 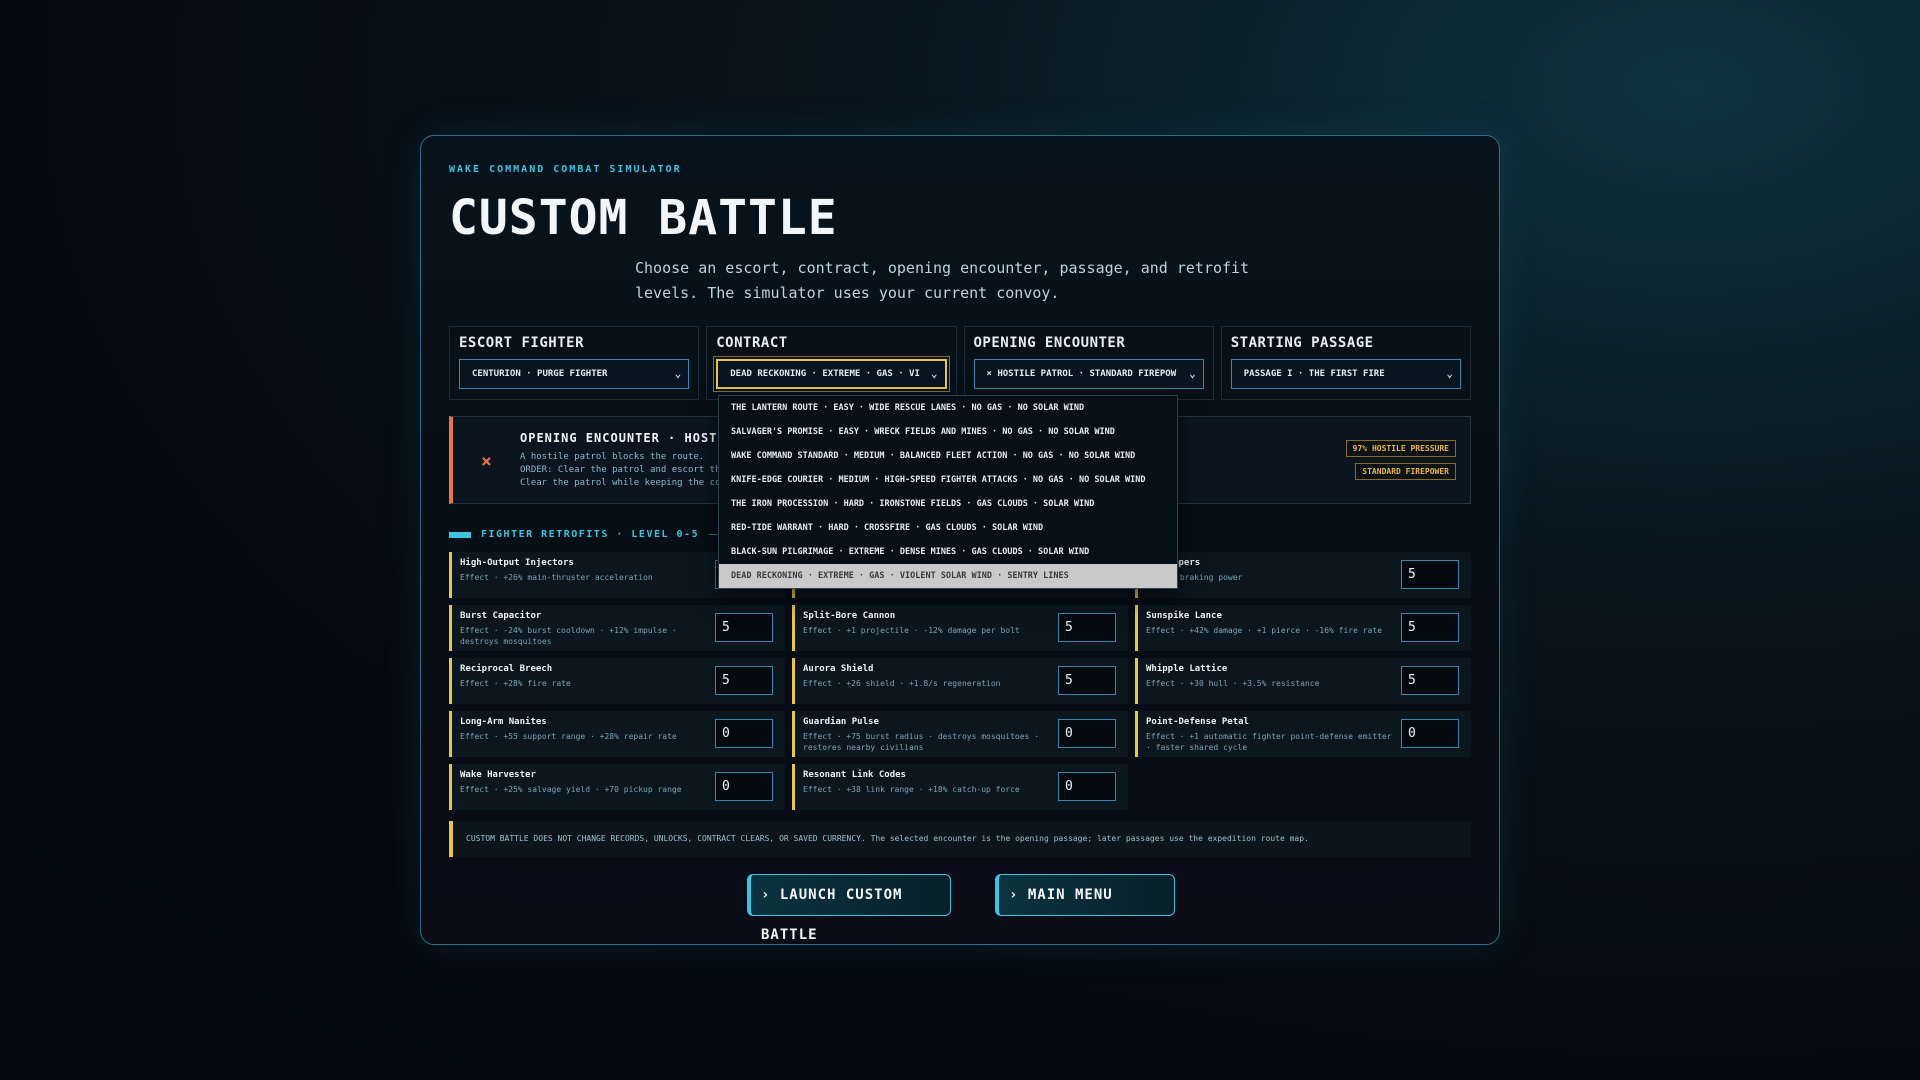 I want to click on retrofits-heading: FIGHTER RETROFITS · LEVEL 0-5, so click(x=594, y=534).